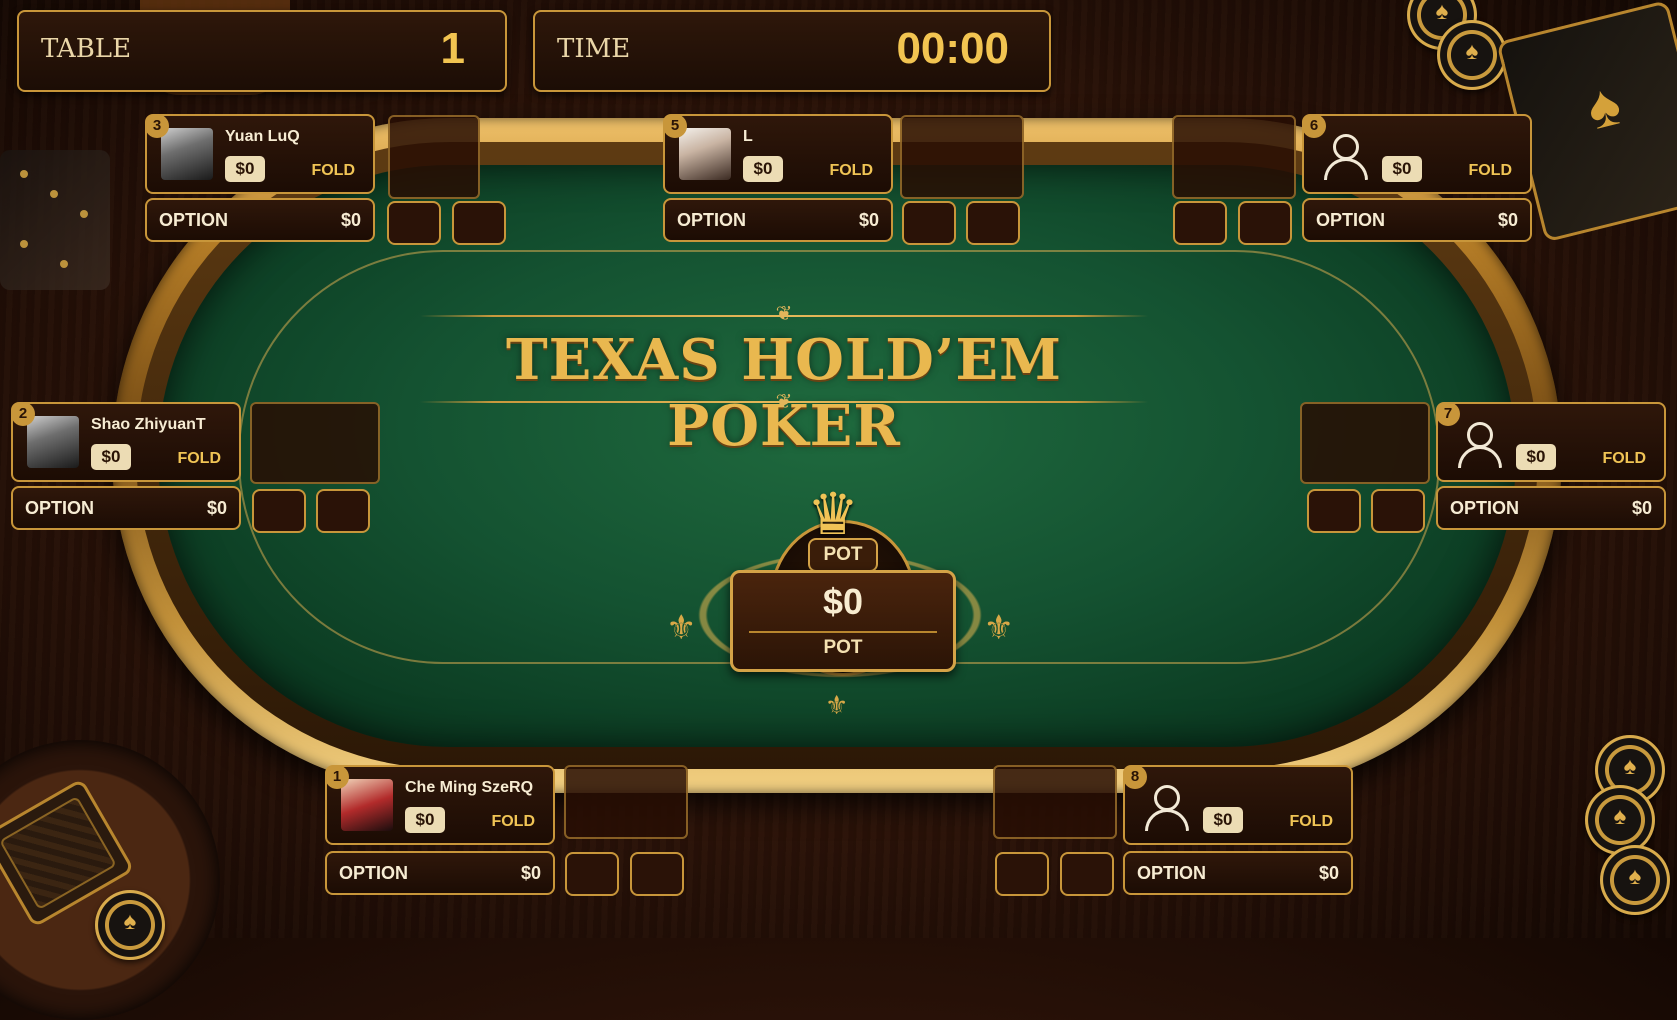  I want to click on time-label: TIME, so click(594, 49).